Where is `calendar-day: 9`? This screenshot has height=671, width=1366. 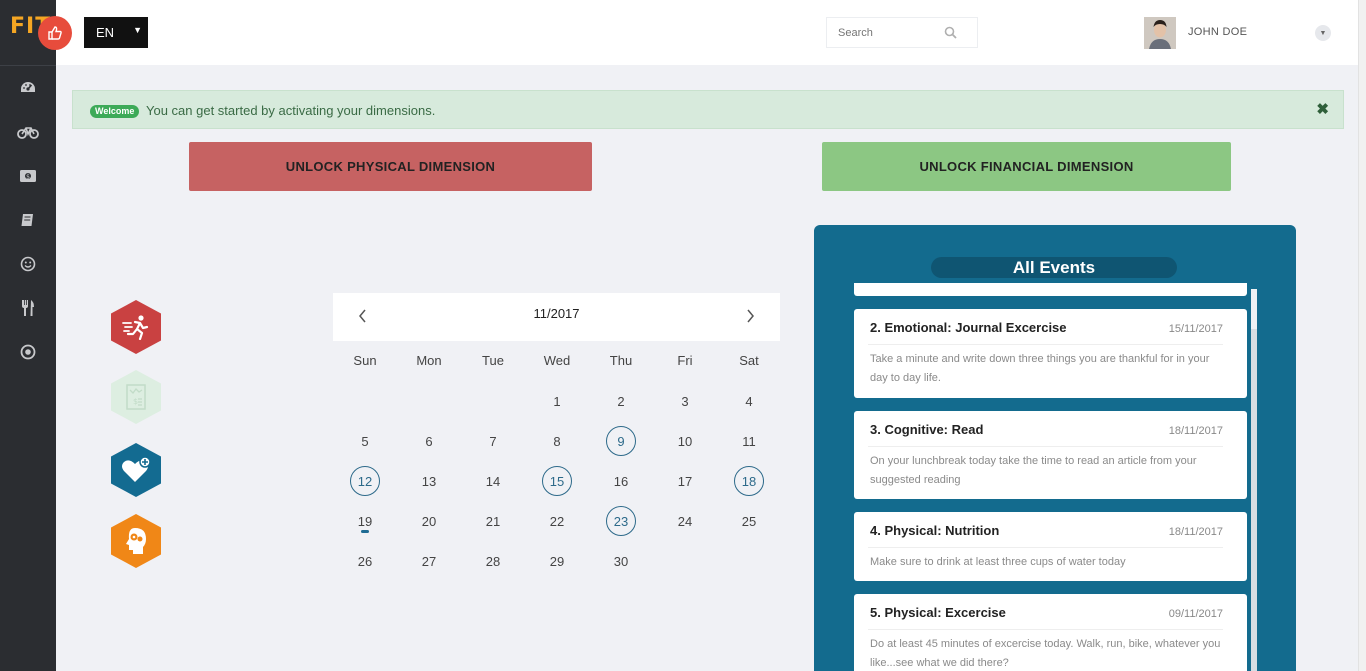 calendar-day: 9 is located at coordinates (621, 441).